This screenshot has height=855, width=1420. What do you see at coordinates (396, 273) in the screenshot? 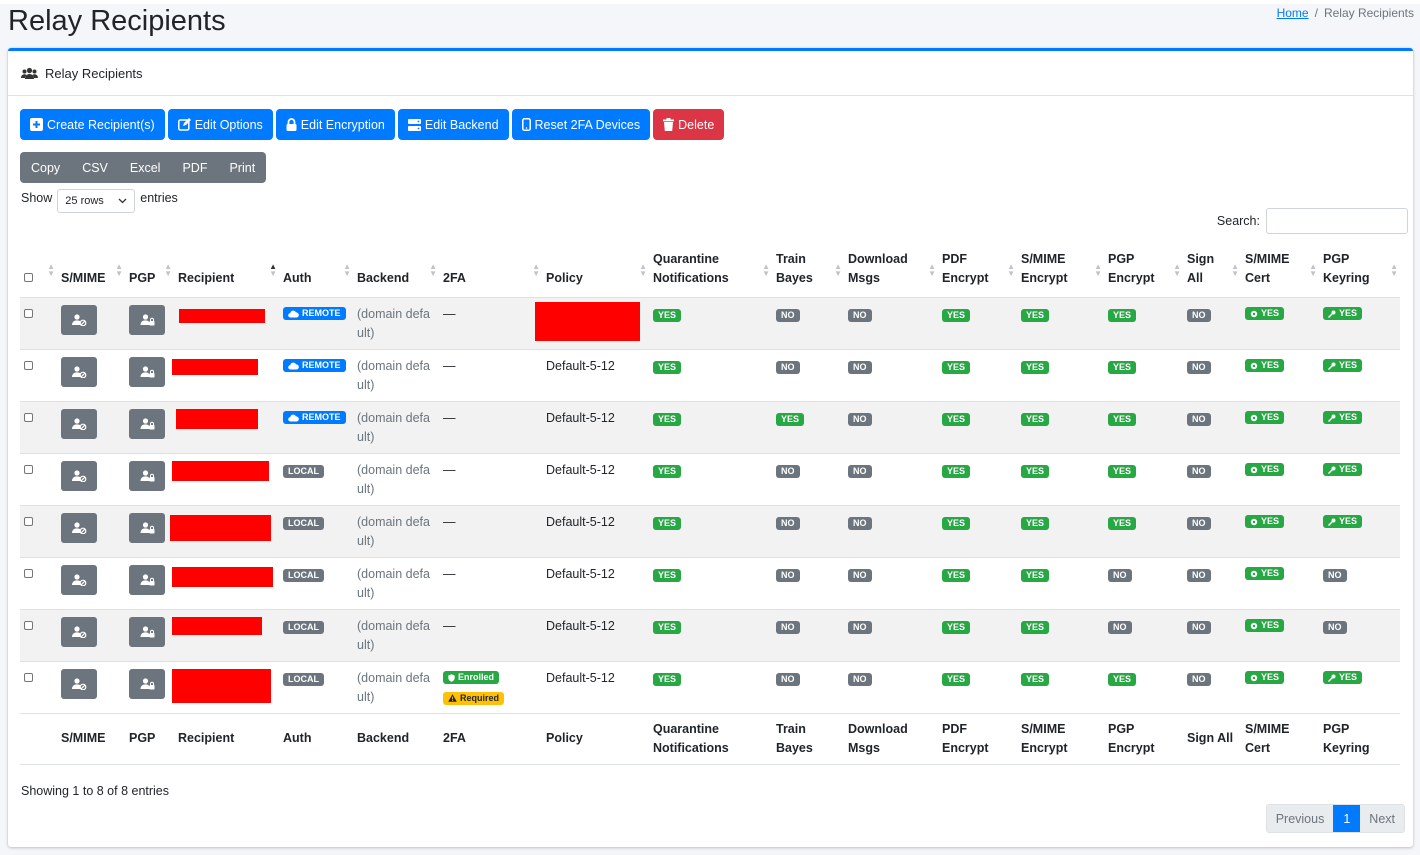
I see `col-backend: Backend ▲ ▼` at bounding box center [396, 273].